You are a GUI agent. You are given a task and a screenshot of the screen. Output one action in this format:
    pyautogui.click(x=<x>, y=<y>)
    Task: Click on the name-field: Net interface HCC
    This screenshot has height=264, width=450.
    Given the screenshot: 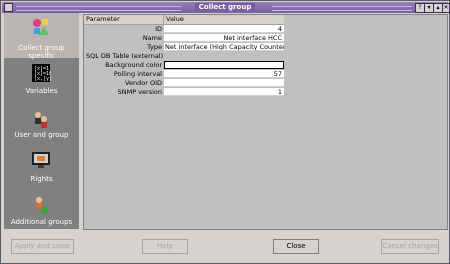 What is the action you would take?
    pyautogui.click(x=224, y=38)
    